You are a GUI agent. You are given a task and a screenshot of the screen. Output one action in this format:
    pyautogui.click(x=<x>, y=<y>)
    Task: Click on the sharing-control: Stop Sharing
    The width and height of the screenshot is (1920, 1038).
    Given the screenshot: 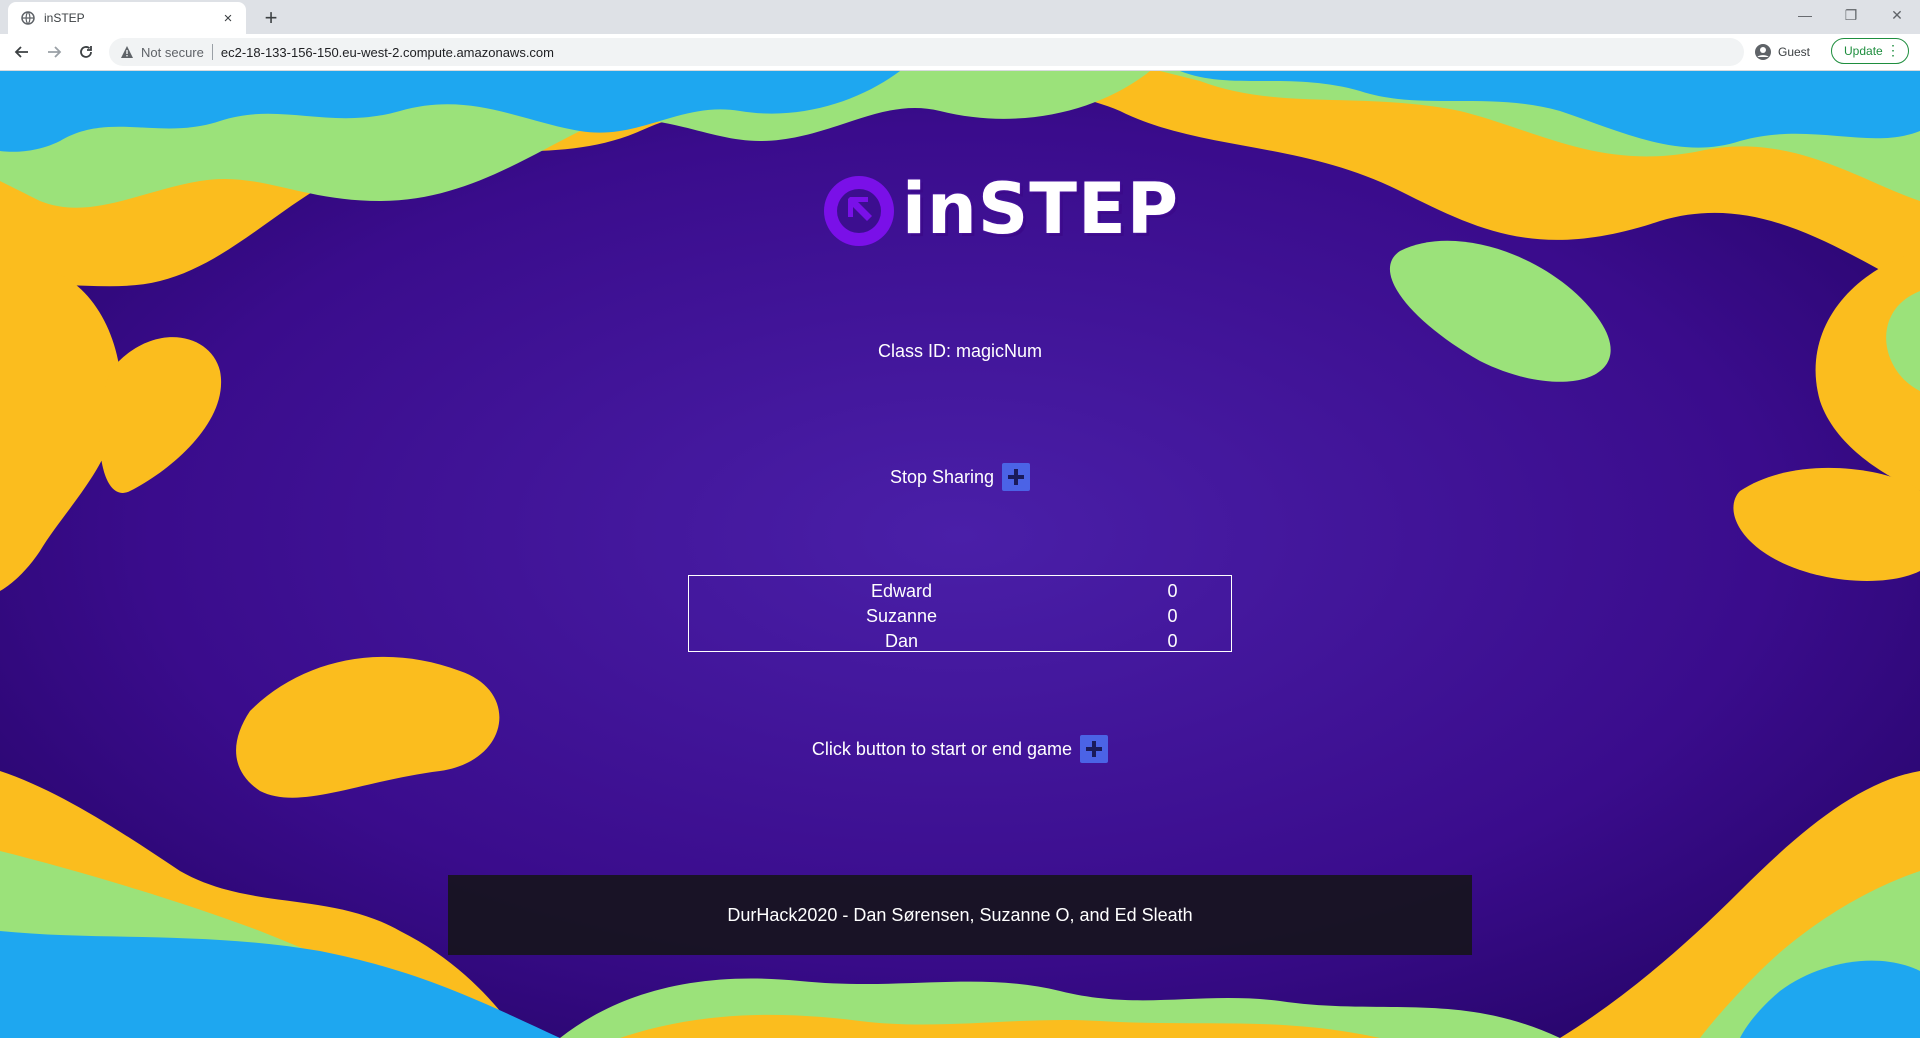 What is the action you would take?
    pyautogui.click(x=960, y=477)
    